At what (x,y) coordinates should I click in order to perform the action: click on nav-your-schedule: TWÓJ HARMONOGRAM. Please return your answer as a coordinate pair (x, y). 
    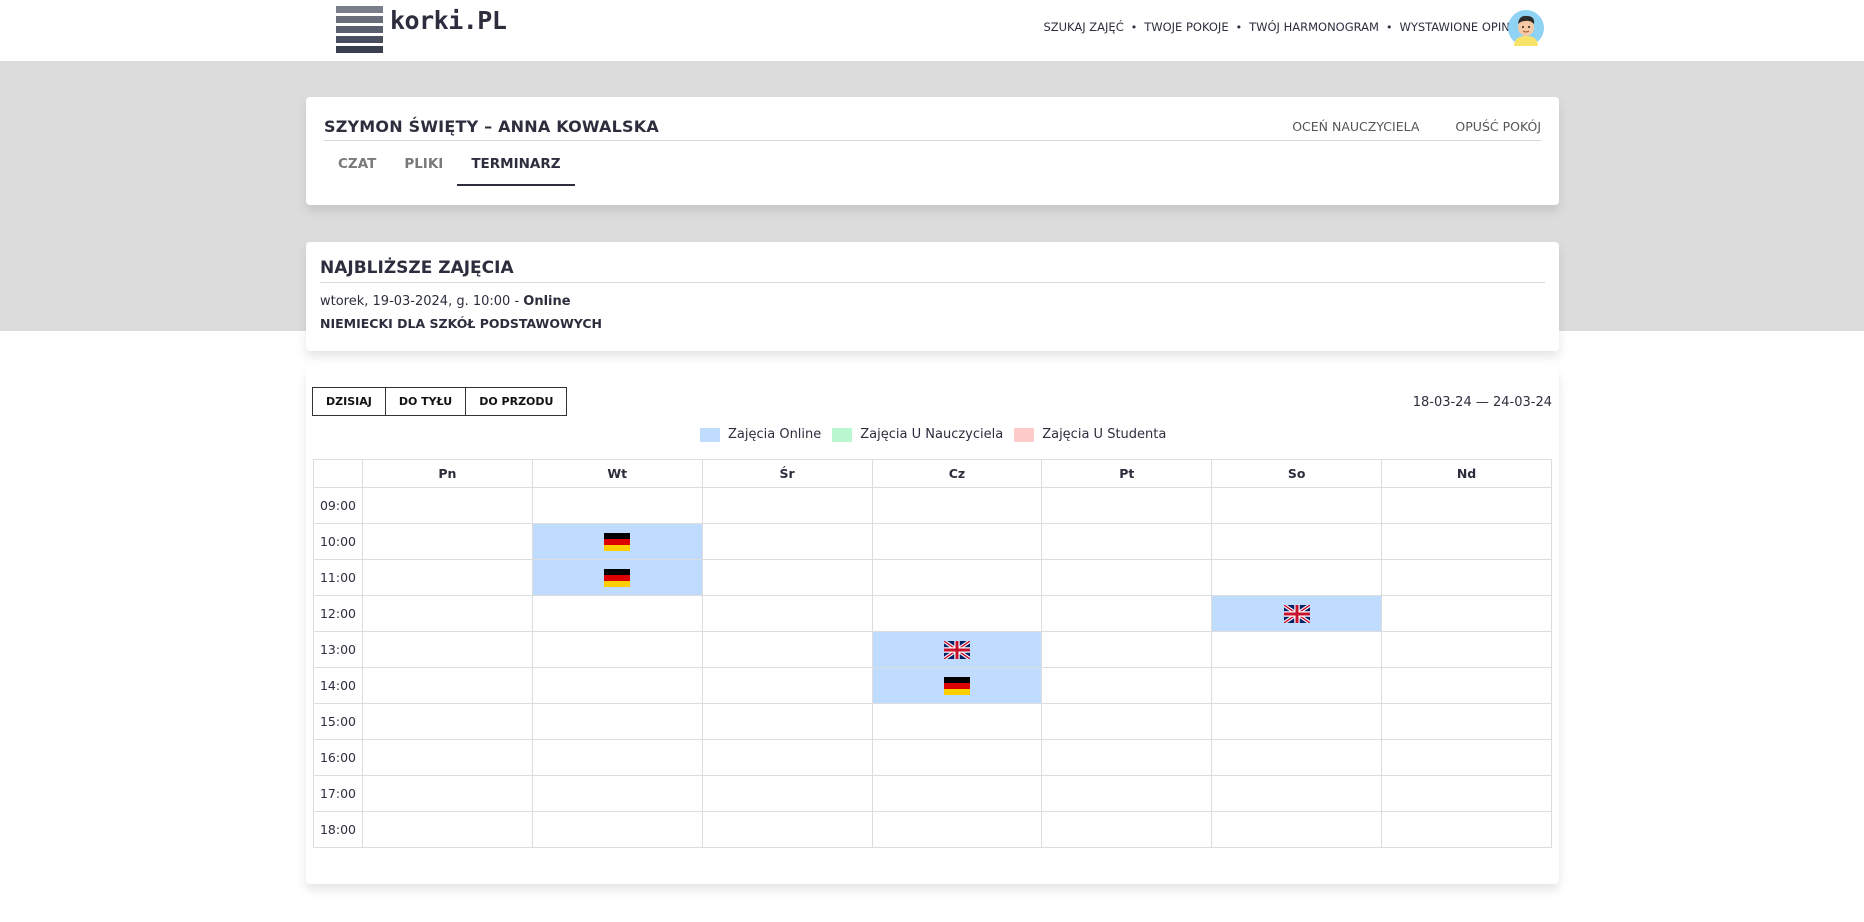
    Looking at the image, I should click on (1314, 27).